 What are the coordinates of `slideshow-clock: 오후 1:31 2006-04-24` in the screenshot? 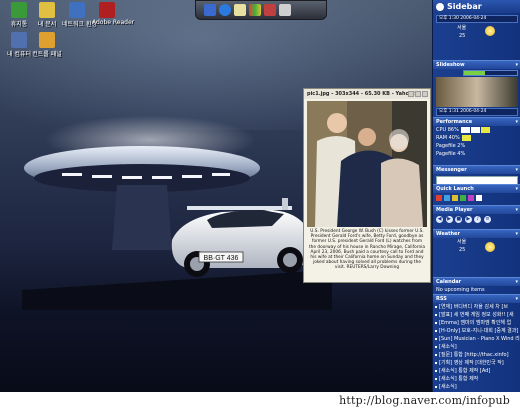 It's located at (477, 112).